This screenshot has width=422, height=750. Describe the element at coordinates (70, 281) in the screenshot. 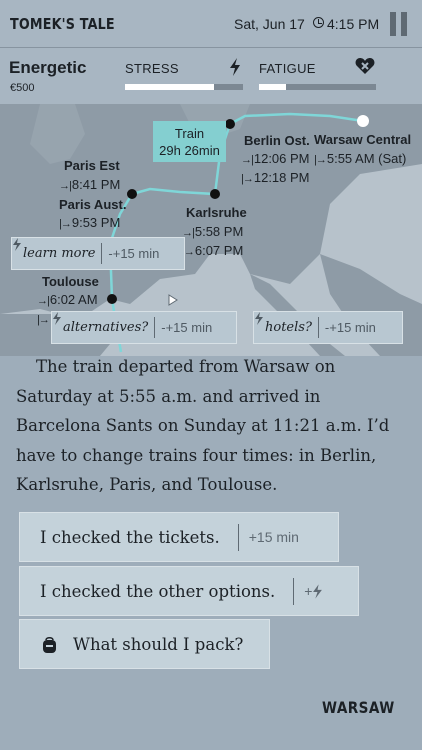

I see `city-toulouse: Toulouse` at that location.